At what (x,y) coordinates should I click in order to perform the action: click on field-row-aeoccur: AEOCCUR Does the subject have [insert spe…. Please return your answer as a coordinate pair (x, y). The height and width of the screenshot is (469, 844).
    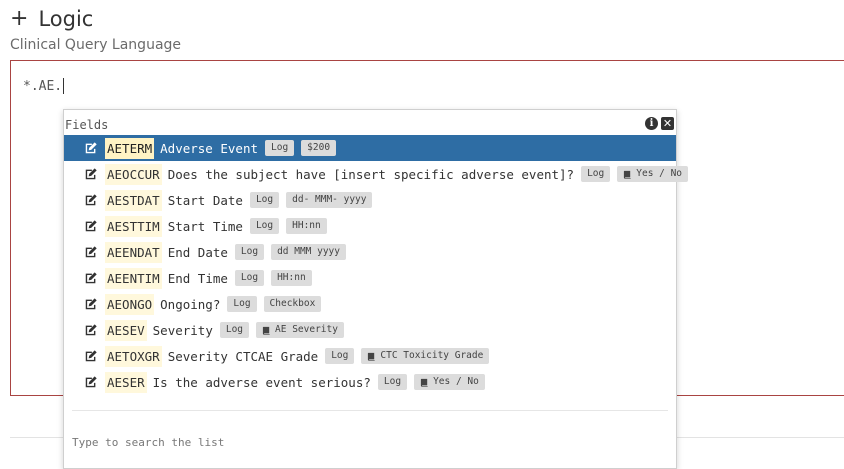
    Looking at the image, I should click on (376, 174).